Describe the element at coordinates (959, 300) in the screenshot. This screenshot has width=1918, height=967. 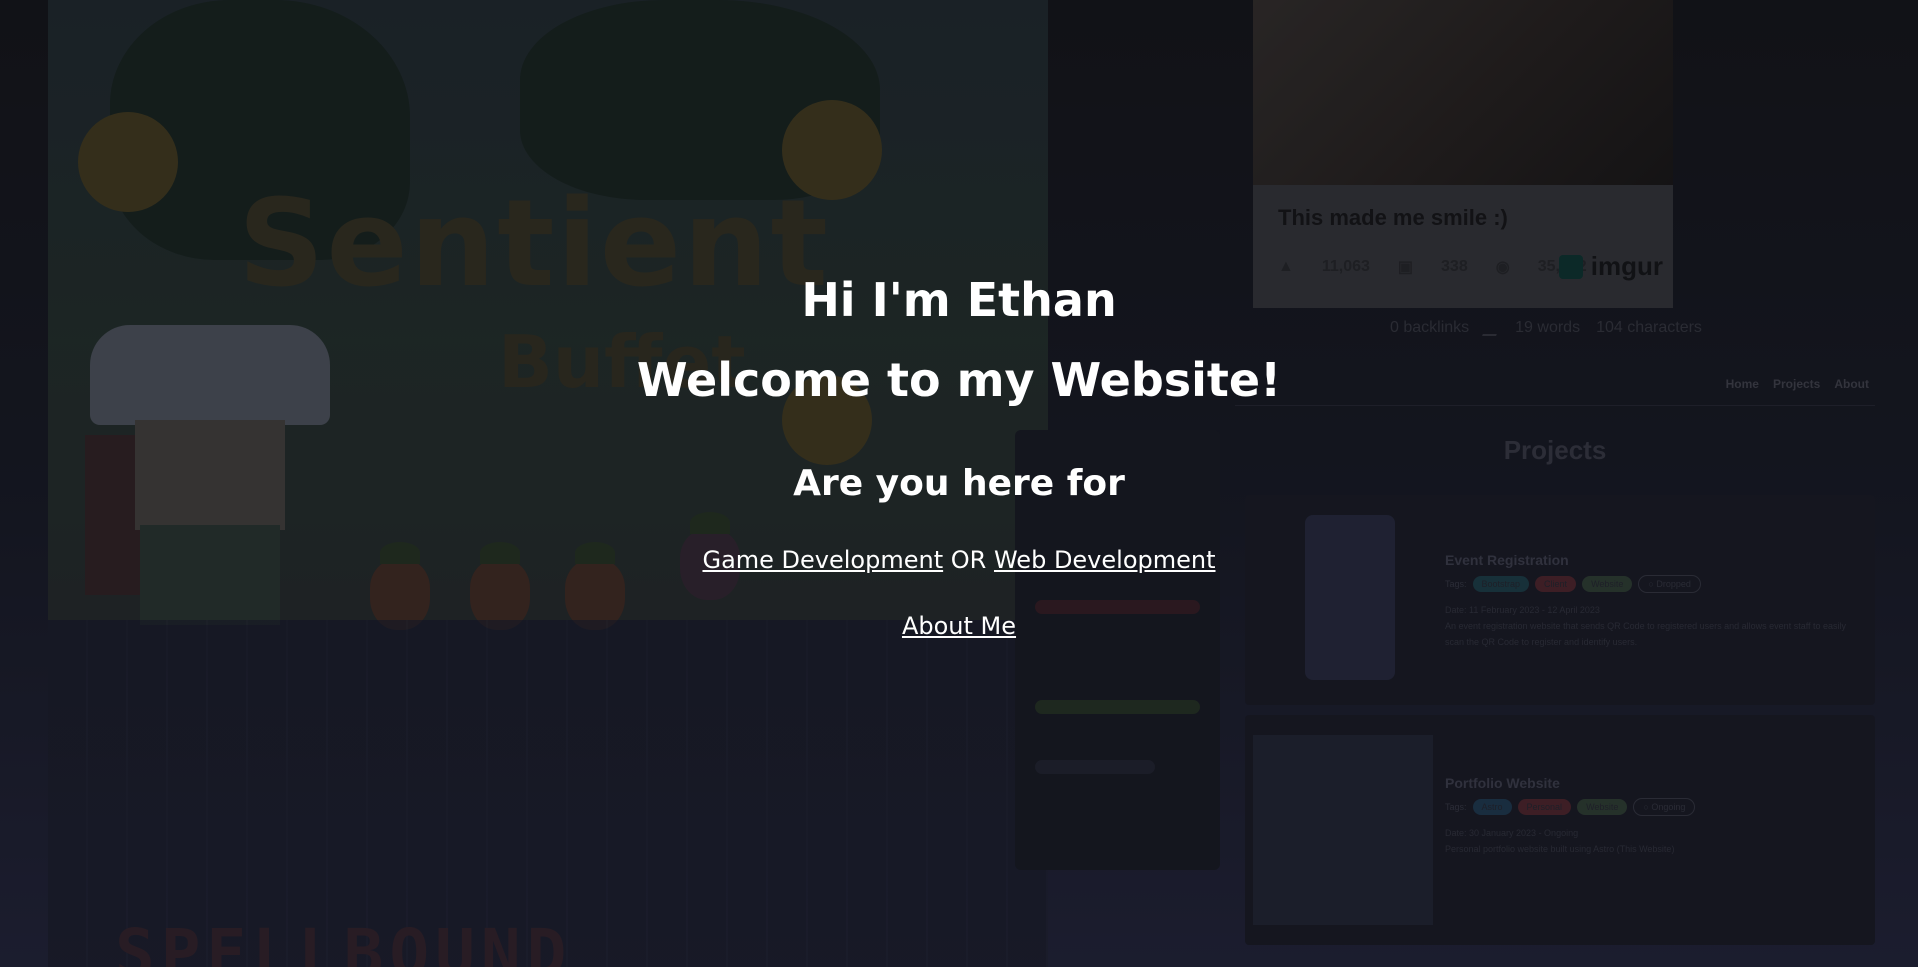
I see `greeting-heading: Hi I'm Ethan` at that location.